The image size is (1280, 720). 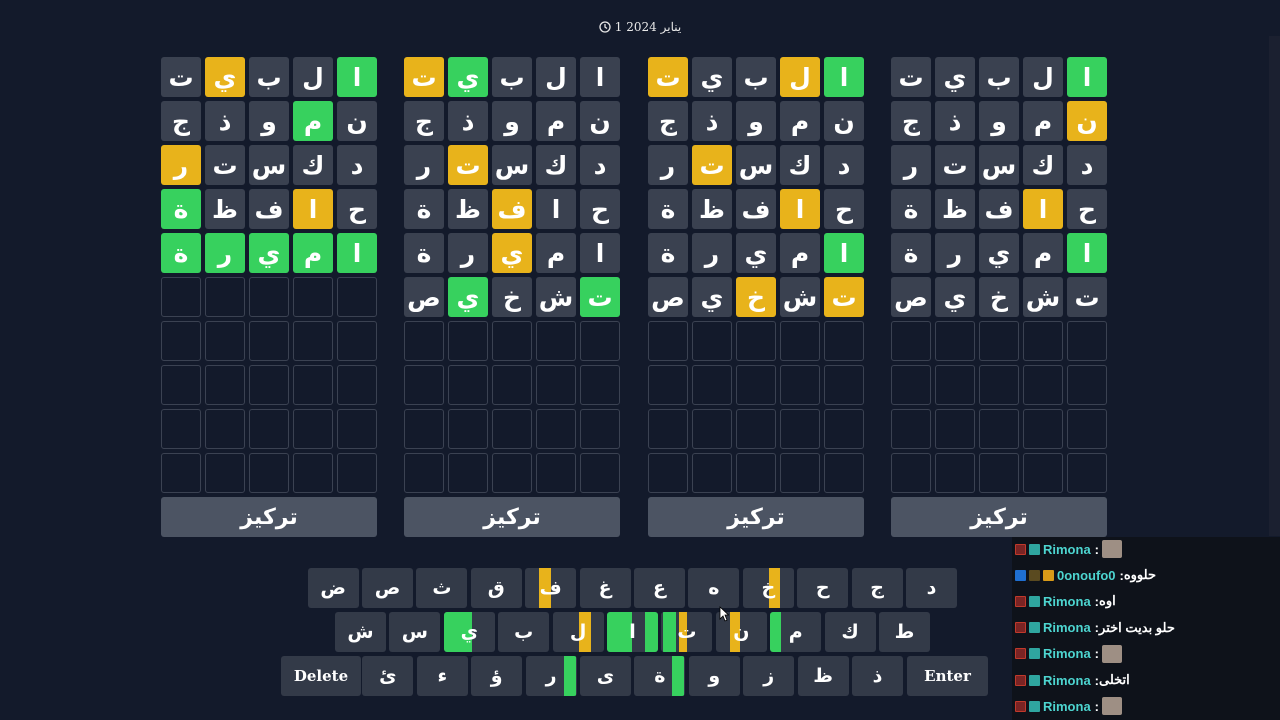 I want to click on delete-key: Delete, so click(x=321, y=676).